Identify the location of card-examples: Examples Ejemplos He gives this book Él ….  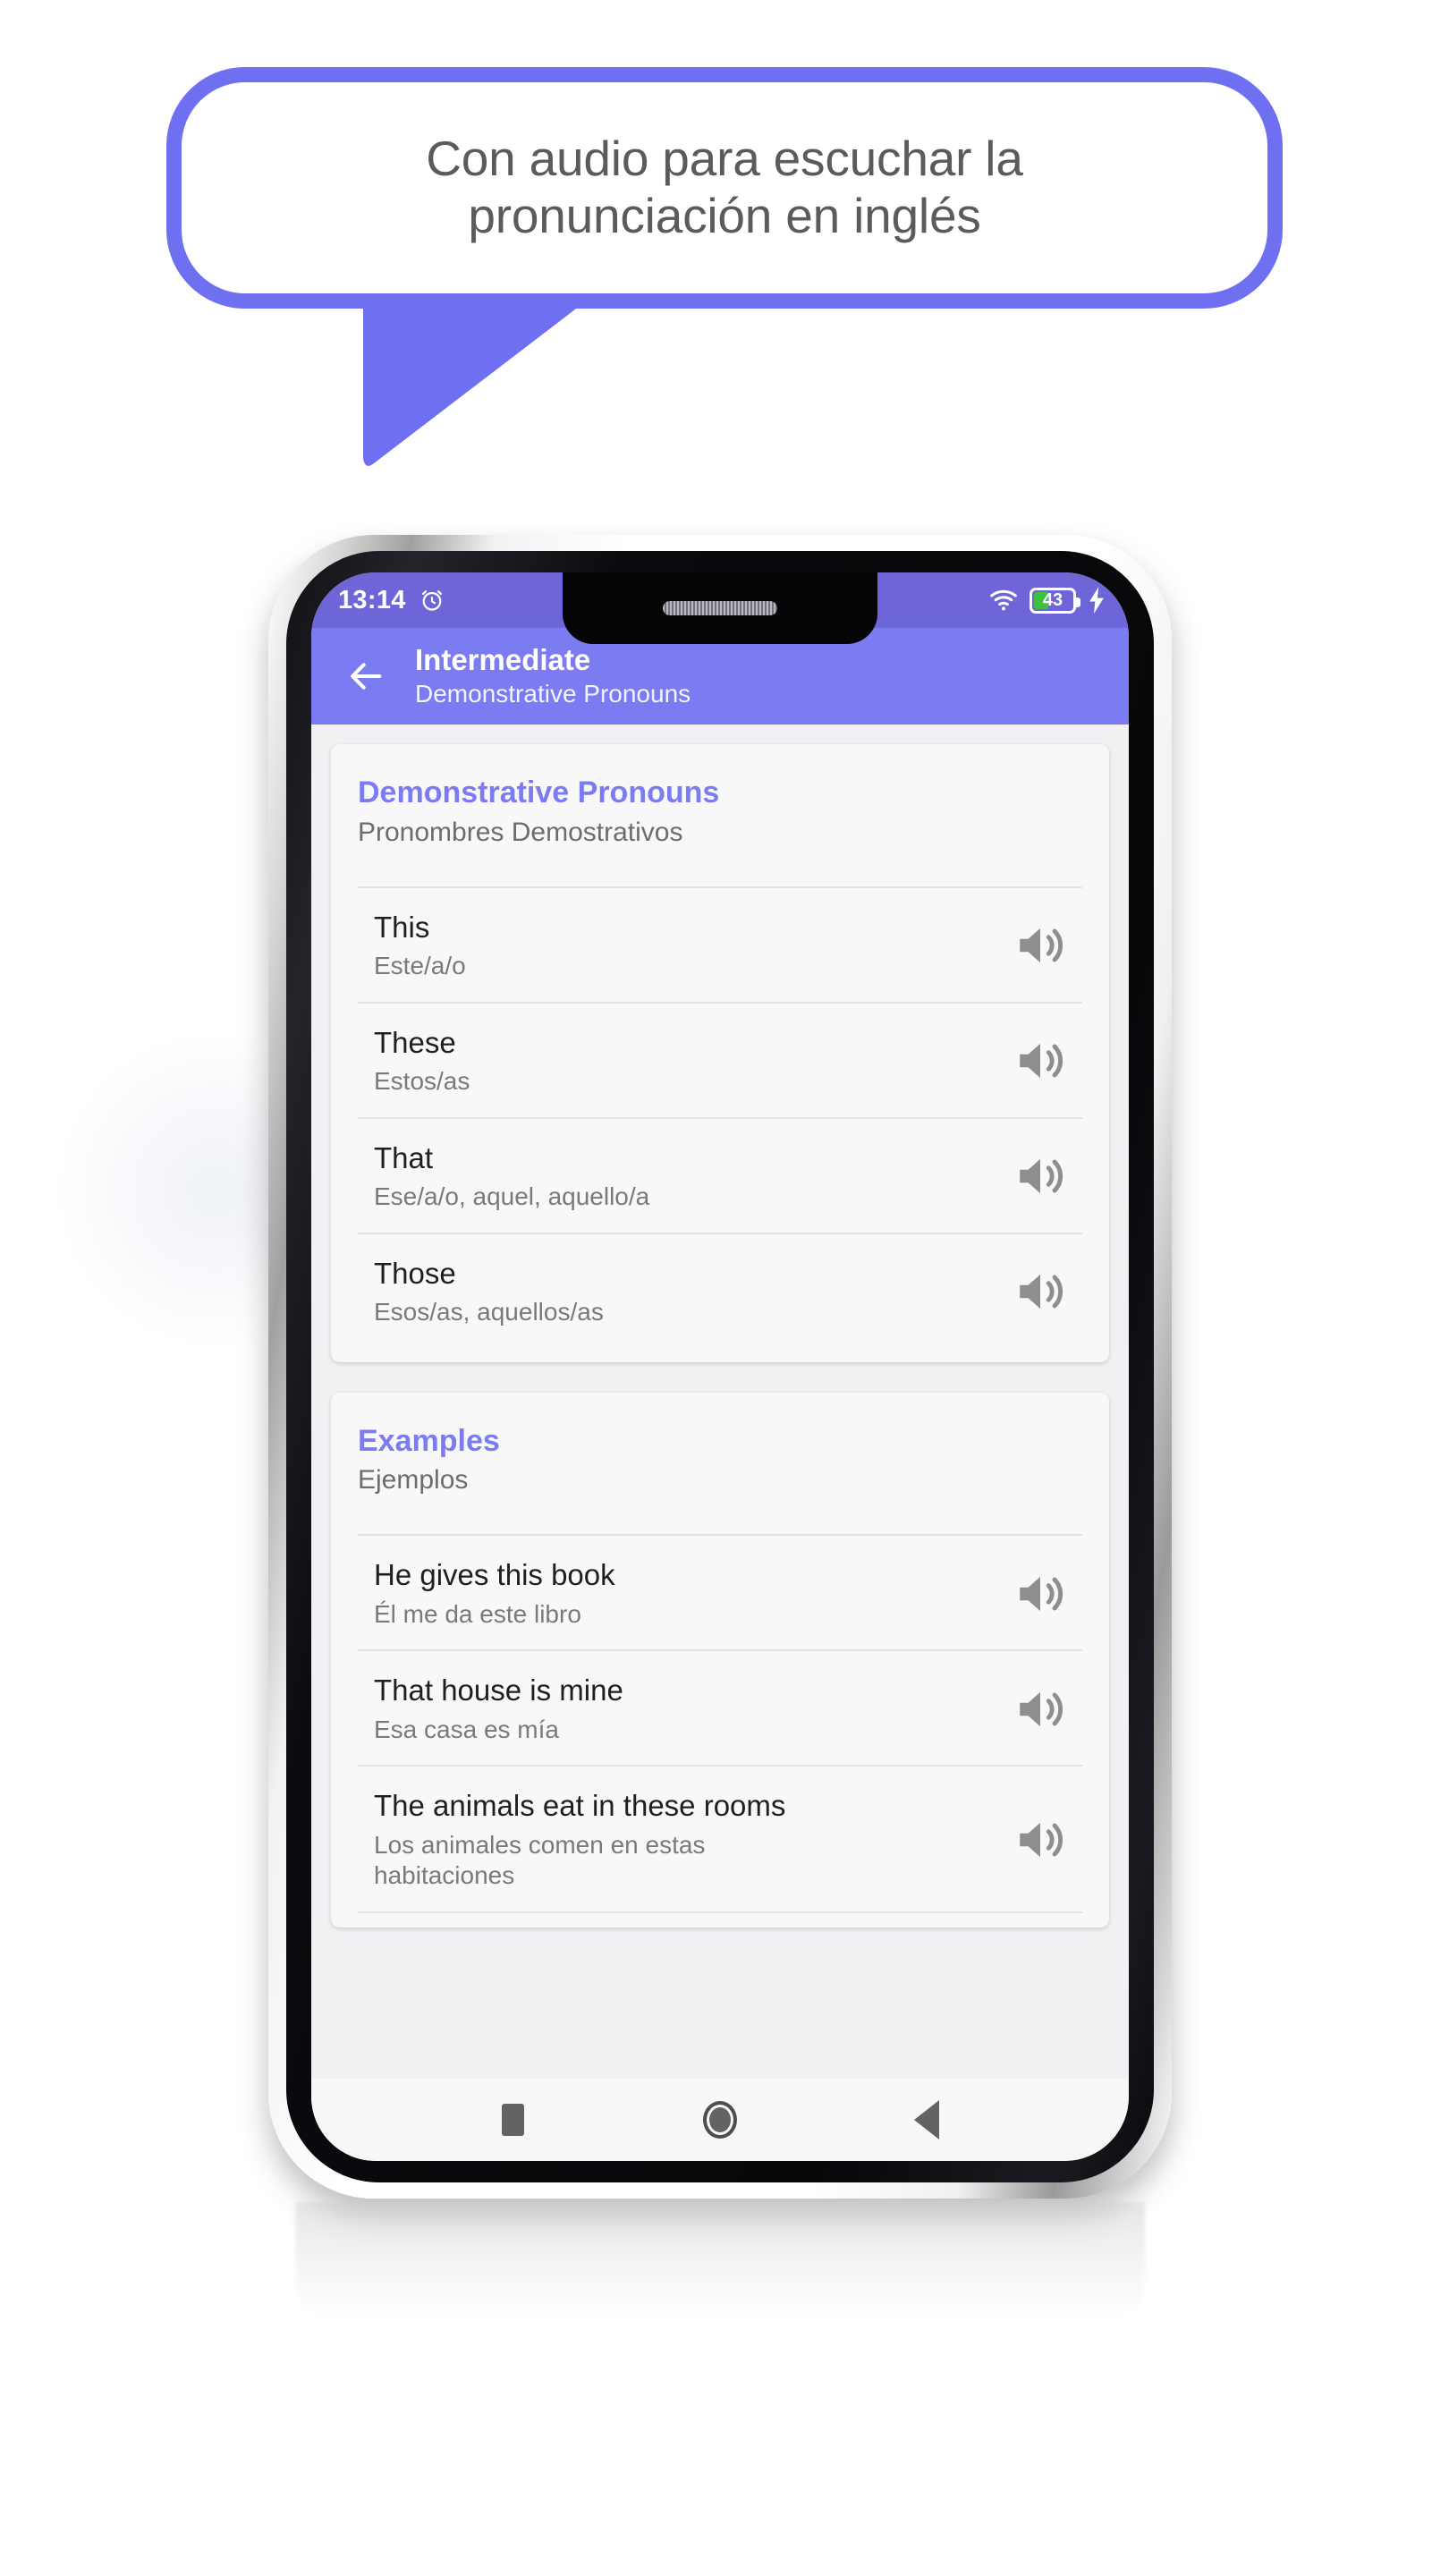
(720, 1660).